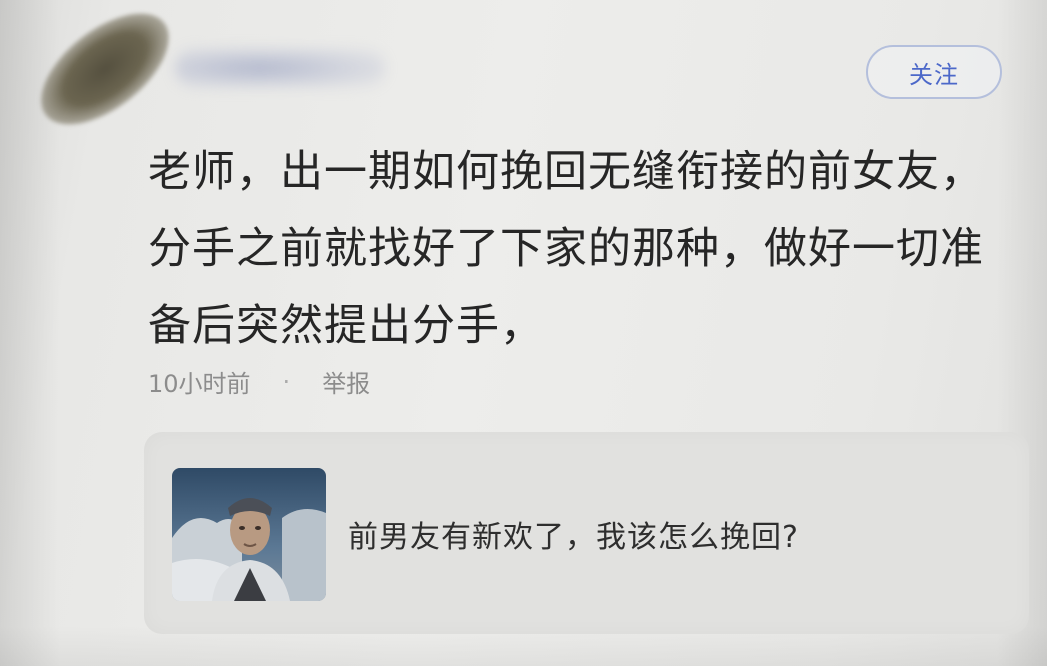 This screenshot has width=1047, height=666. Describe the element at coordinates (934, 72) in the screenshot. I see `follow-button: 关注` at that location.